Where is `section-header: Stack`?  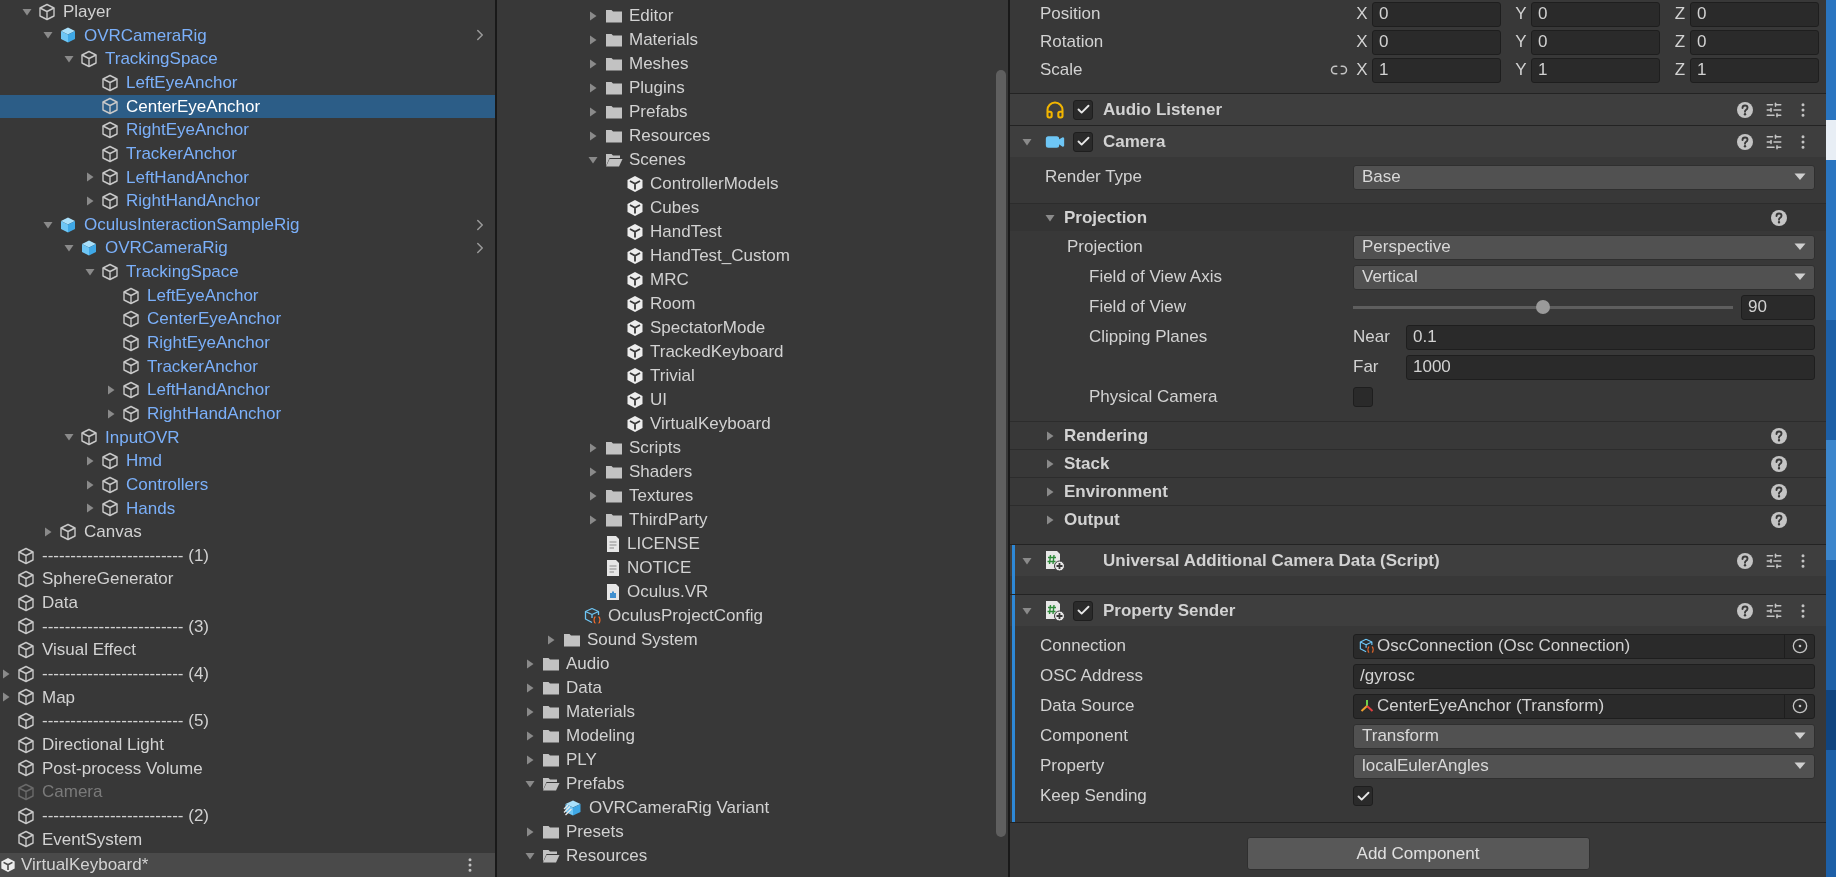
section-header: Stack is located at coordinates (1418, 463).